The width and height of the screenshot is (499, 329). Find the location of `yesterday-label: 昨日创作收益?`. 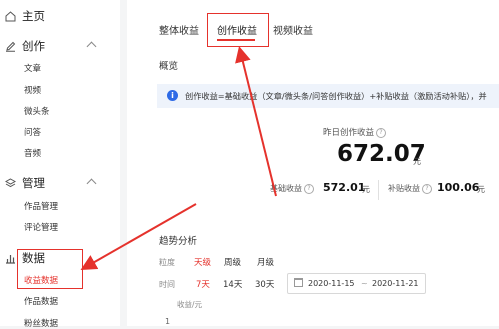

yesterday-label: 昨日创作收益? is located at coordinates (355, 132).